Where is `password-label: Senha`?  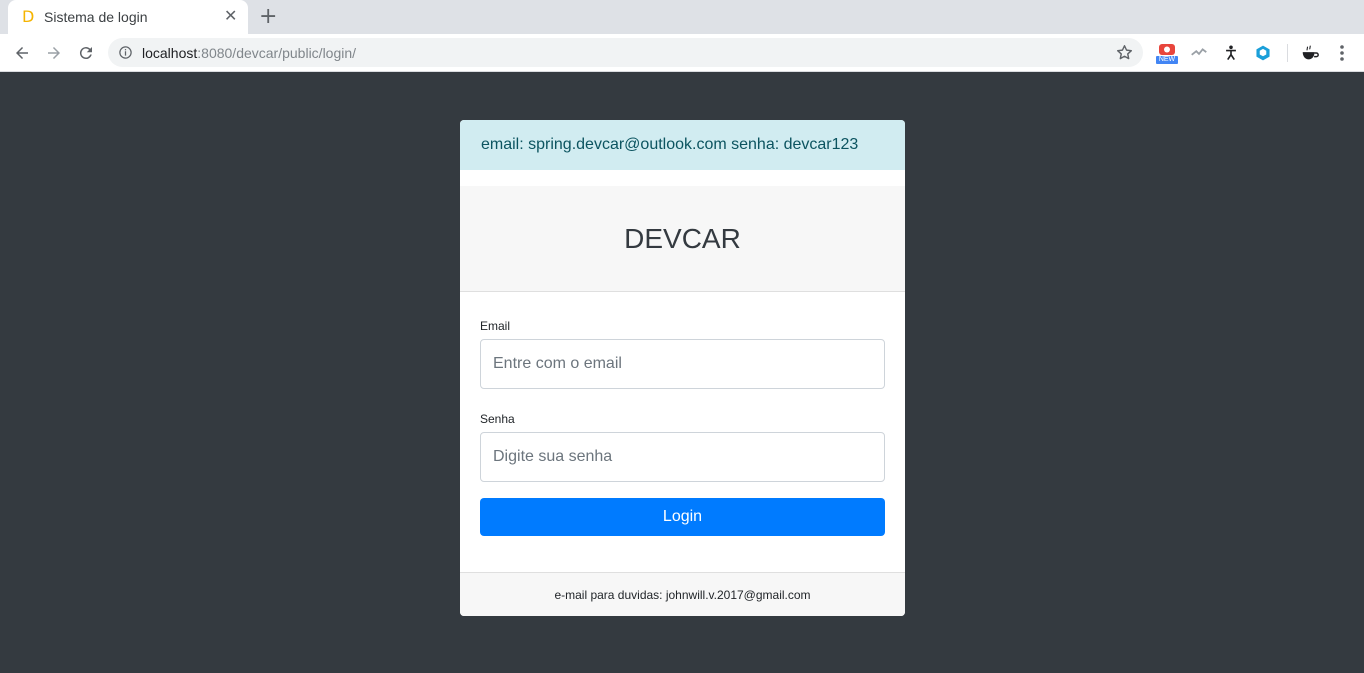
password-label: Senha is located at coordinates (497, 419).